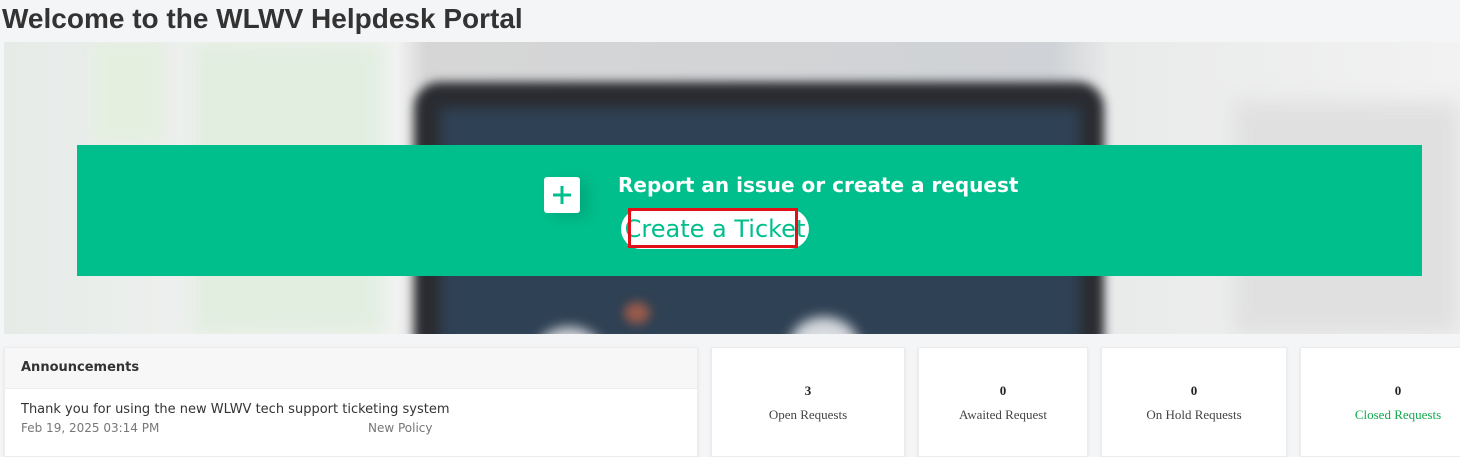 The image size is (1460, 457). I want to click on stat-label: Awaited Request, so click(1003, 414).